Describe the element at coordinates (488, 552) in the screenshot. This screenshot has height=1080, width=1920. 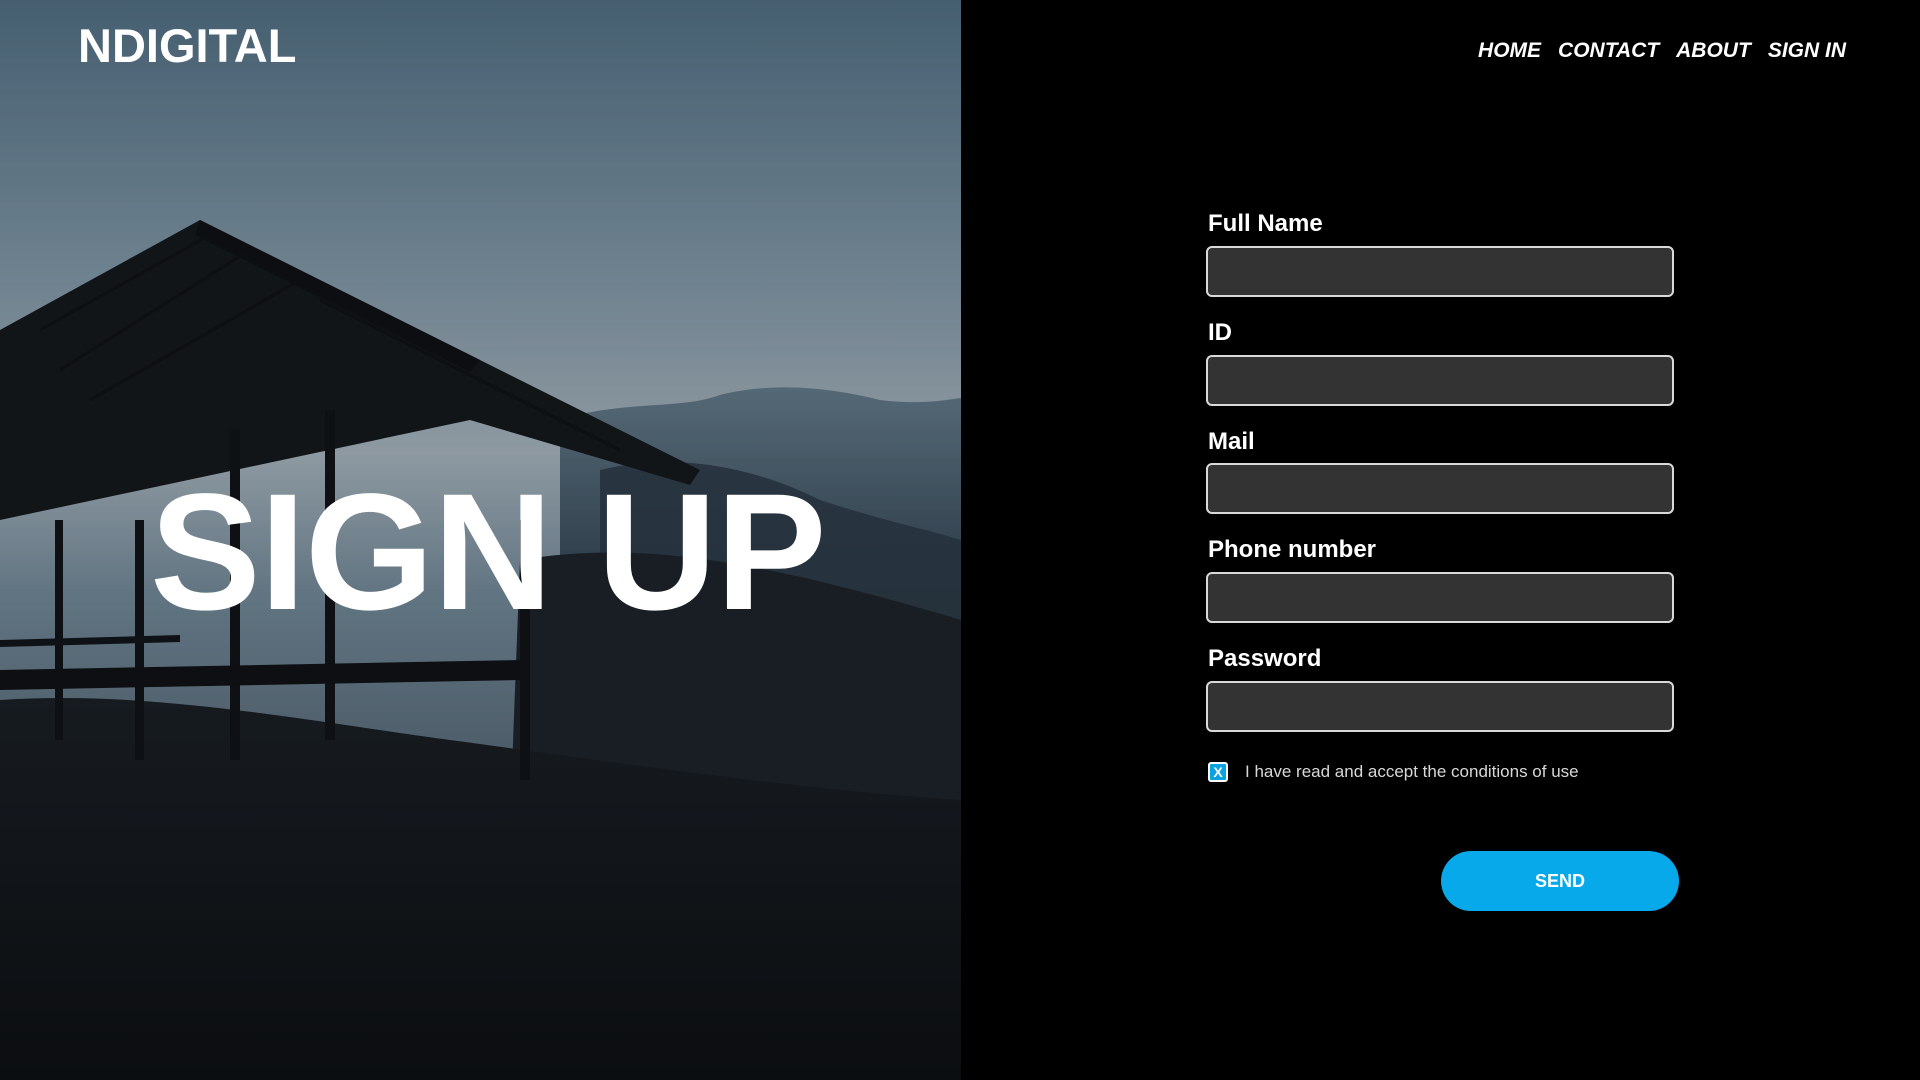
I see `hero-title: SIGN UP` at that location.